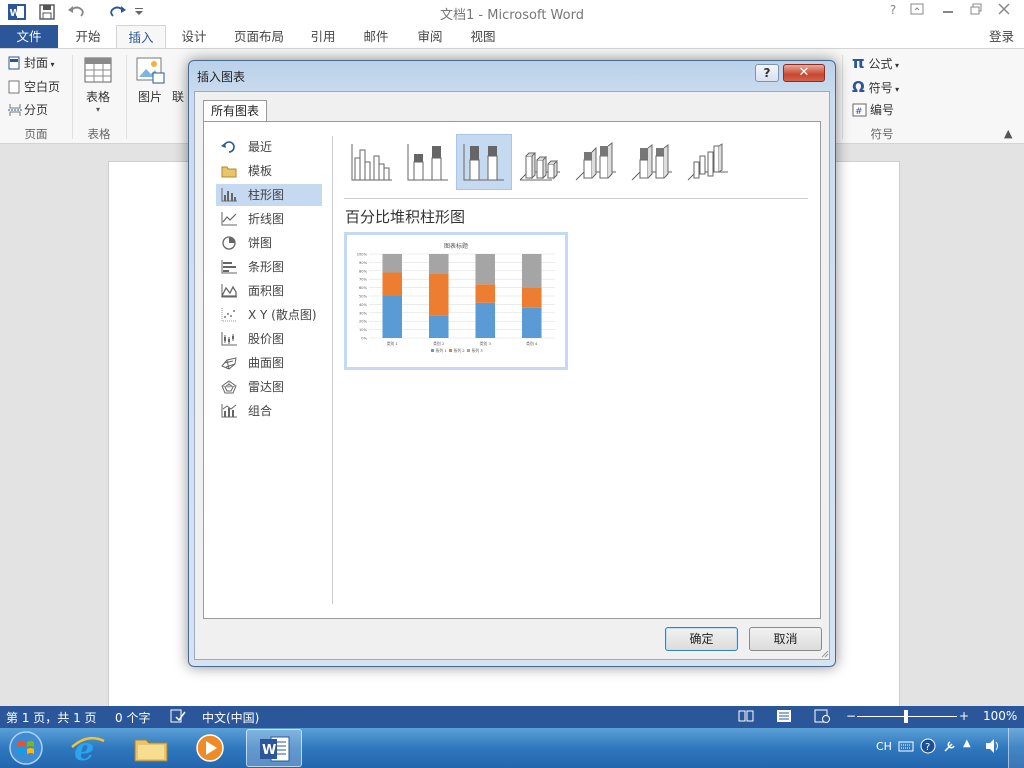  Describe the element at coordinates (210, 748) in the screenshot. I see `media-player-icon` at that location.